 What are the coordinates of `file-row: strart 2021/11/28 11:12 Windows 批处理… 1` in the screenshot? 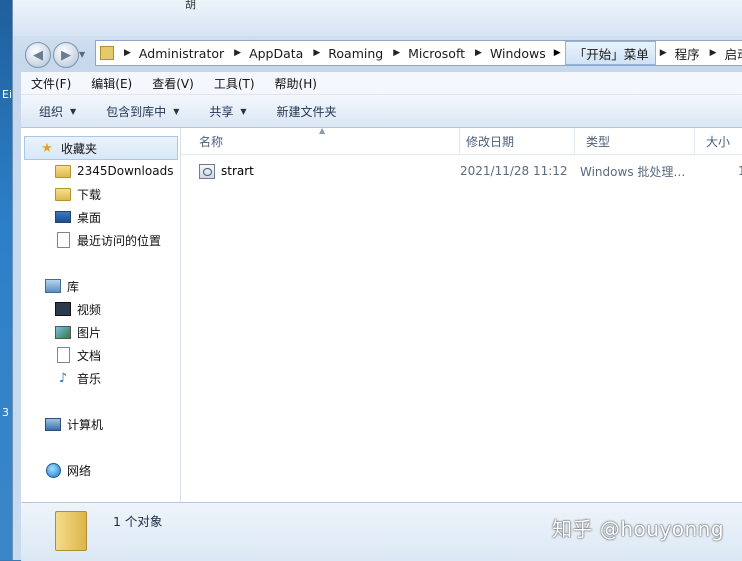 It's located at (461, 171).